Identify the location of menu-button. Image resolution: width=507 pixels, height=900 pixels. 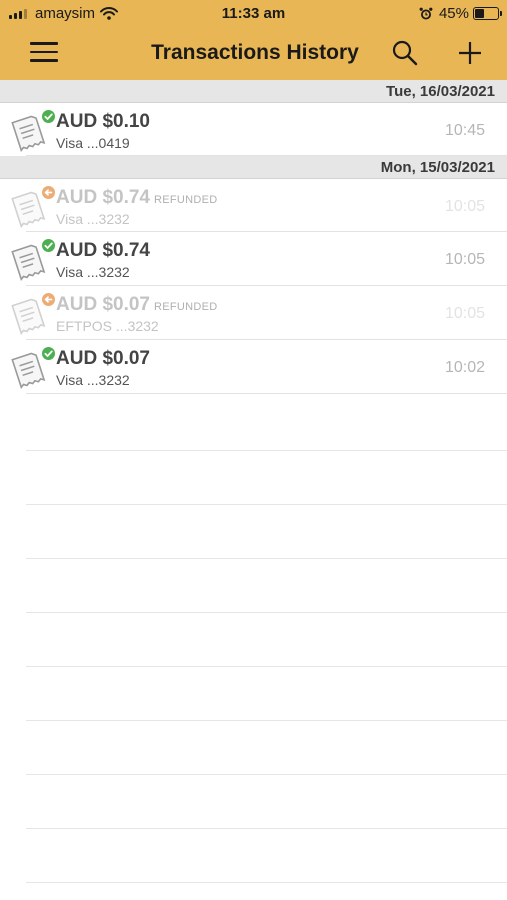
(44, 53).